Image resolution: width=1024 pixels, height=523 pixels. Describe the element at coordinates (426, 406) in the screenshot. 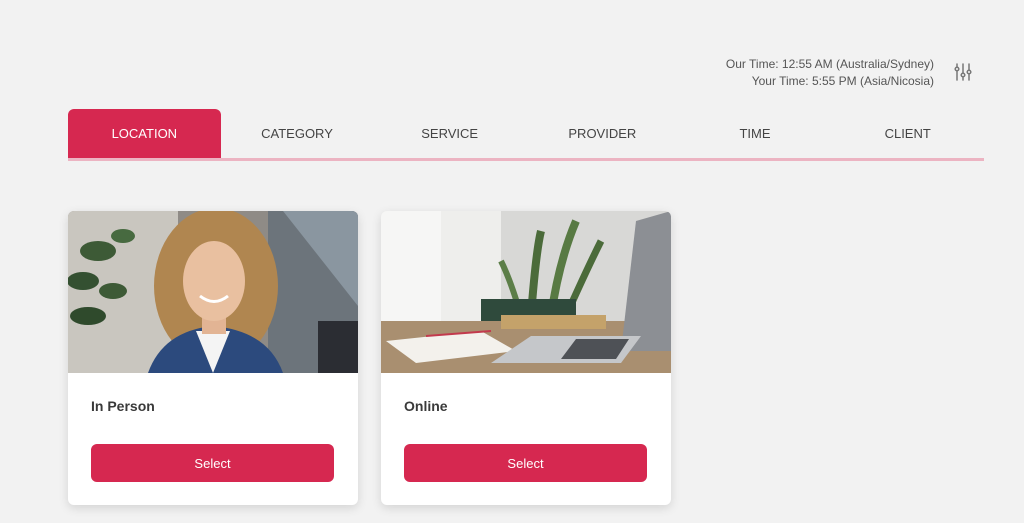

I see `location-name: Online` at that location.